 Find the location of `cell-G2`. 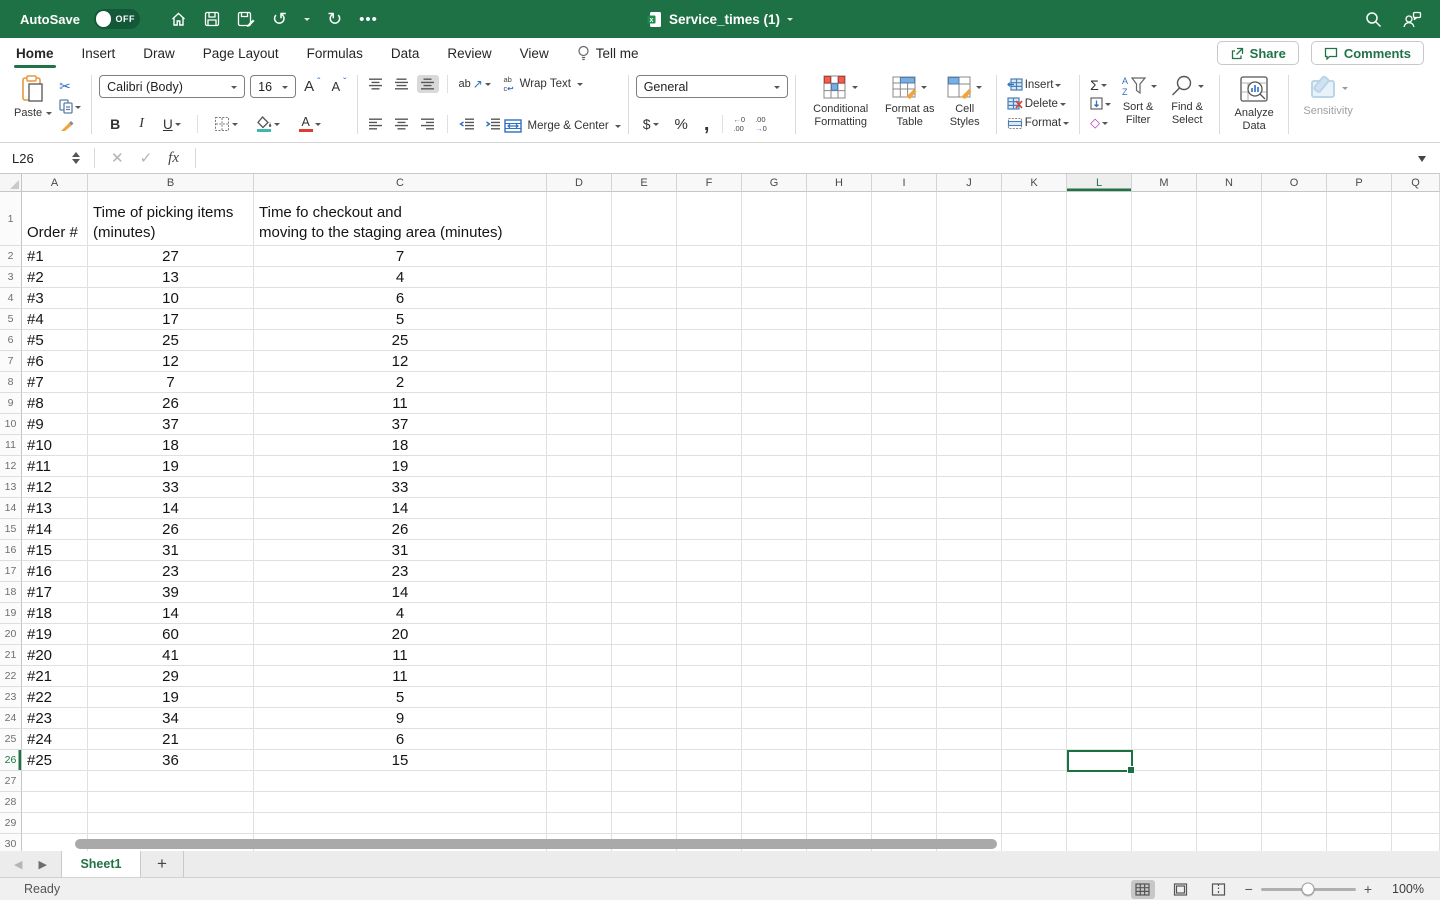

cell-G2 is located at coordinates (774, 256).